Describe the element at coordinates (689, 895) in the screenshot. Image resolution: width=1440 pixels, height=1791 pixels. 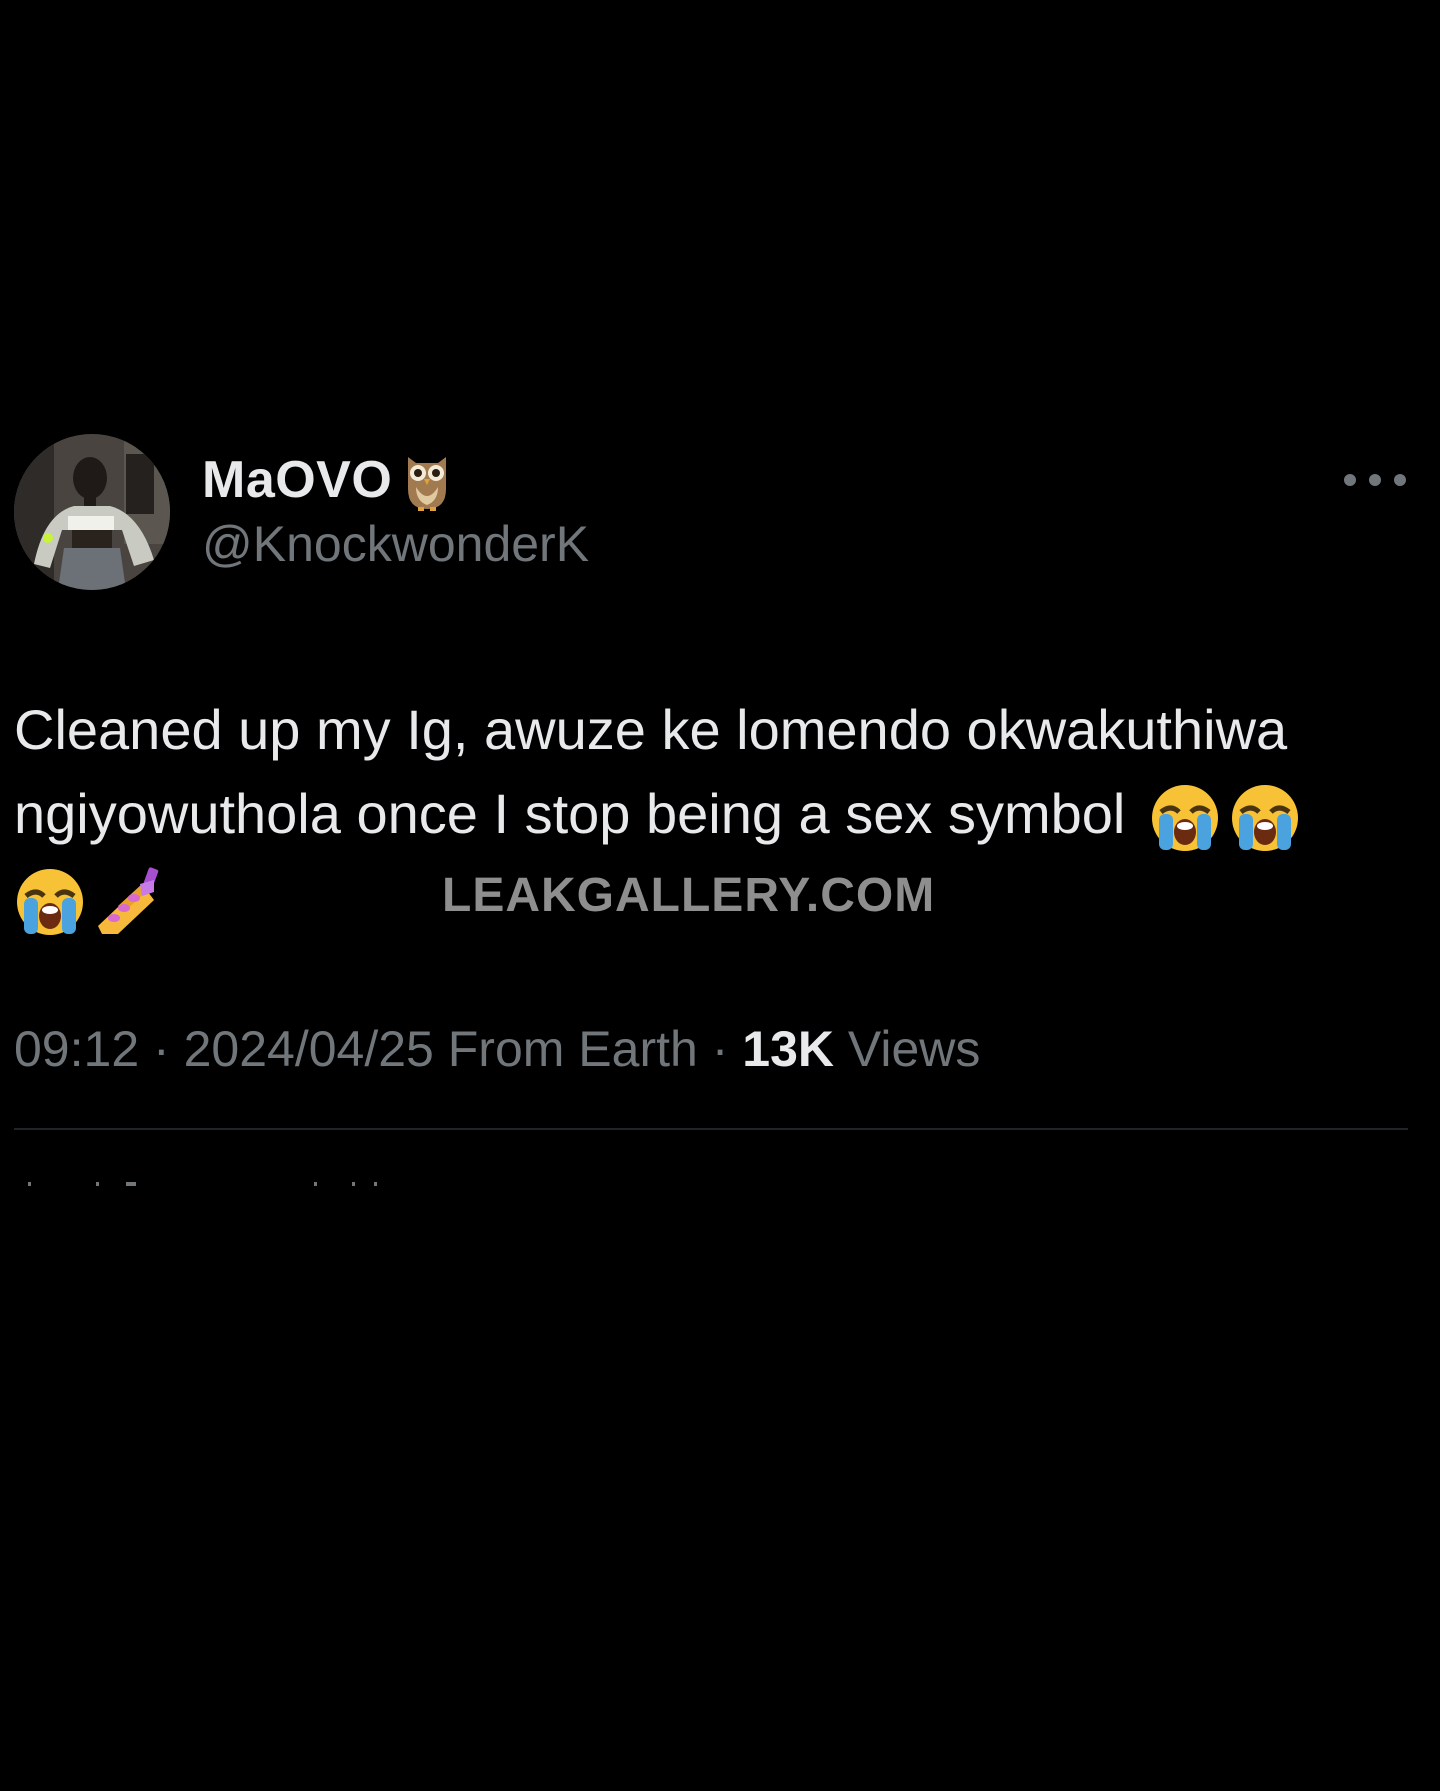
I see `watermark: LEAKGALLERY.COM` at that location.